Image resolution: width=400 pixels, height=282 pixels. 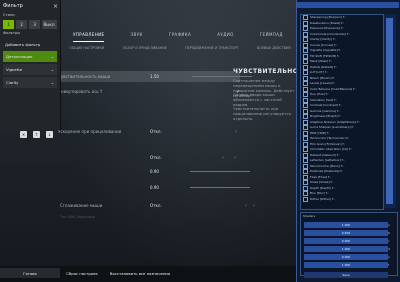 What do you see at coordinates (225, 35) in the screenshot?
I see `tab-audio: АУДИО` at bounding box center [225, 35].